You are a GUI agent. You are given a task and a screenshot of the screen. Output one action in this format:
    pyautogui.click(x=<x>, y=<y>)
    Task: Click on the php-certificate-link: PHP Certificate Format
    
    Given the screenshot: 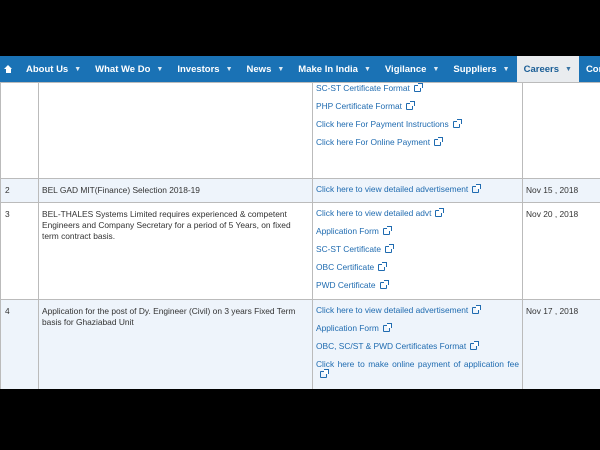 What is the action you would take?
    pyautogui.click(x=417, y=106)
    